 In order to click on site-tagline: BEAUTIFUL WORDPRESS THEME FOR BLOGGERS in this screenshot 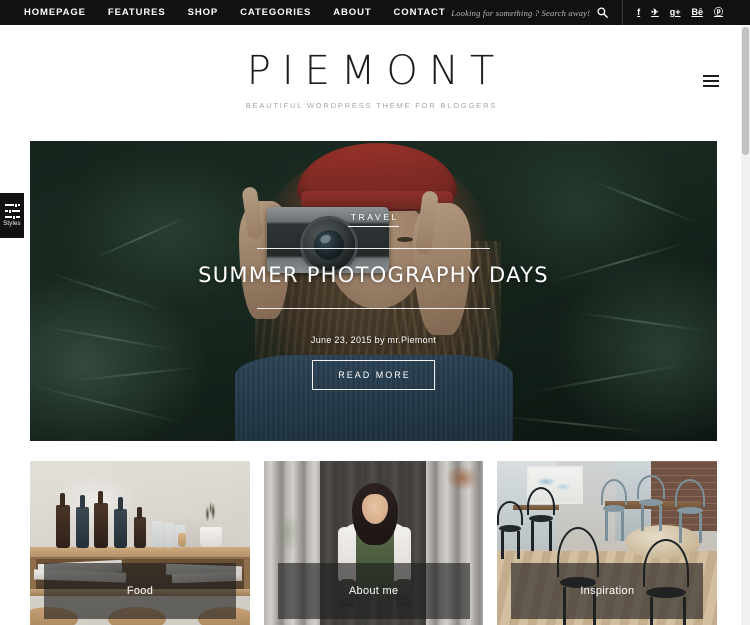, I will do `click(371, 105)`.